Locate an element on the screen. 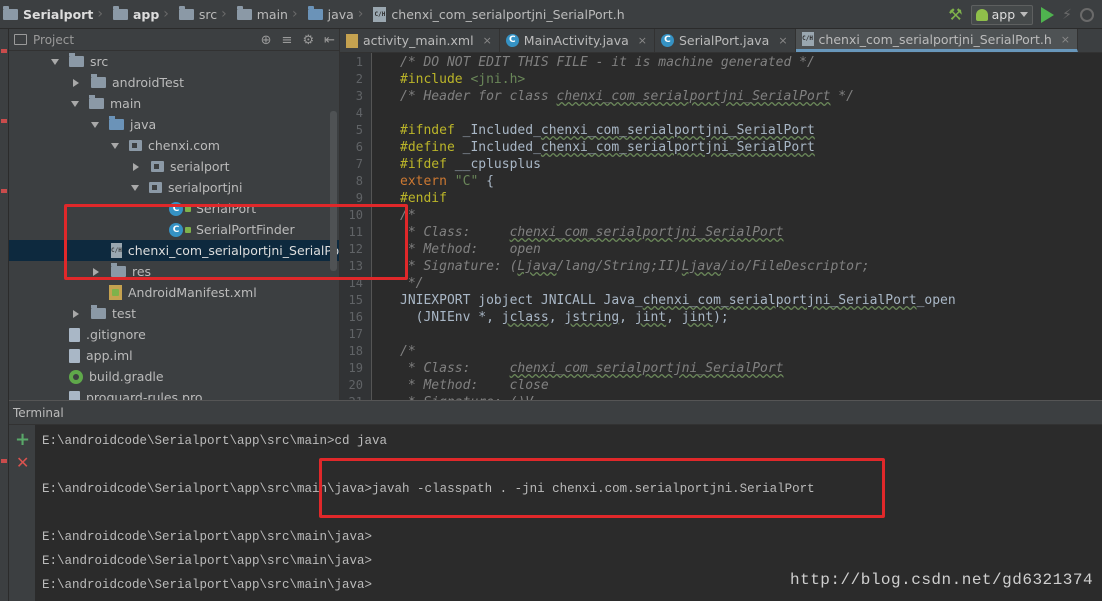  tree-item: proguard-rules.pro is located at coordinates (174, 393).